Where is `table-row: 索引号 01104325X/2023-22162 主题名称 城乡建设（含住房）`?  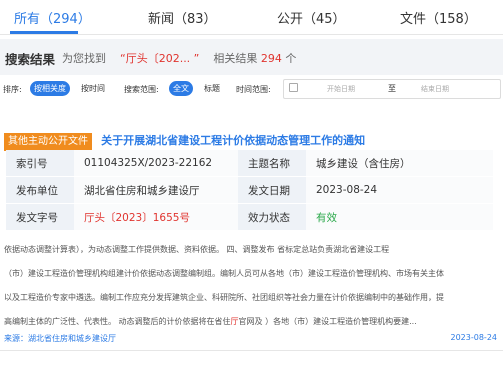 table-row: 索引号 01104325X/2023-22162 主题名称 城乡建设（含住房） is located at coordinates (249, 163).